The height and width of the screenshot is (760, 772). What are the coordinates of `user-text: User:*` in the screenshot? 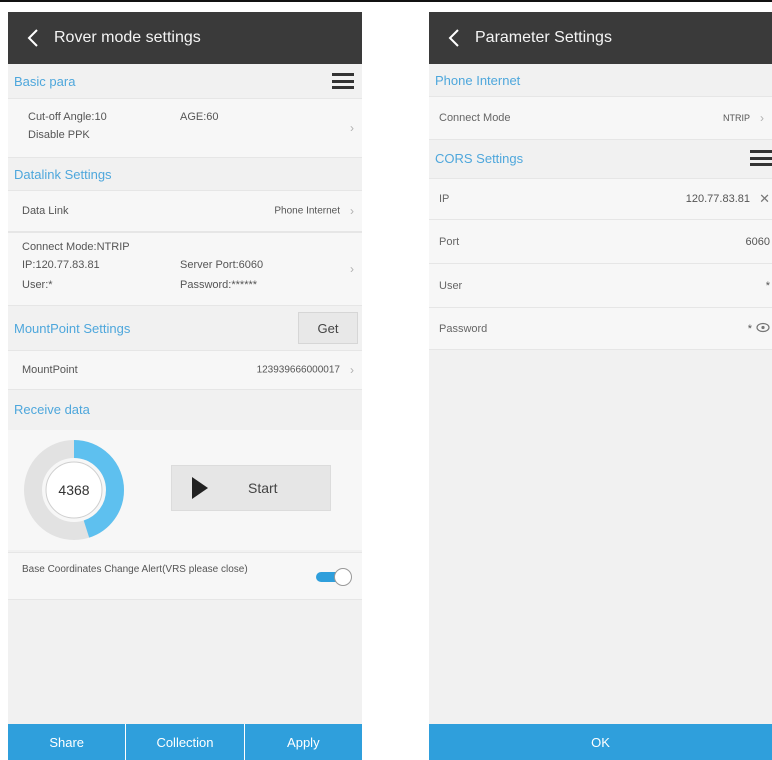 It's located at (37, 285).